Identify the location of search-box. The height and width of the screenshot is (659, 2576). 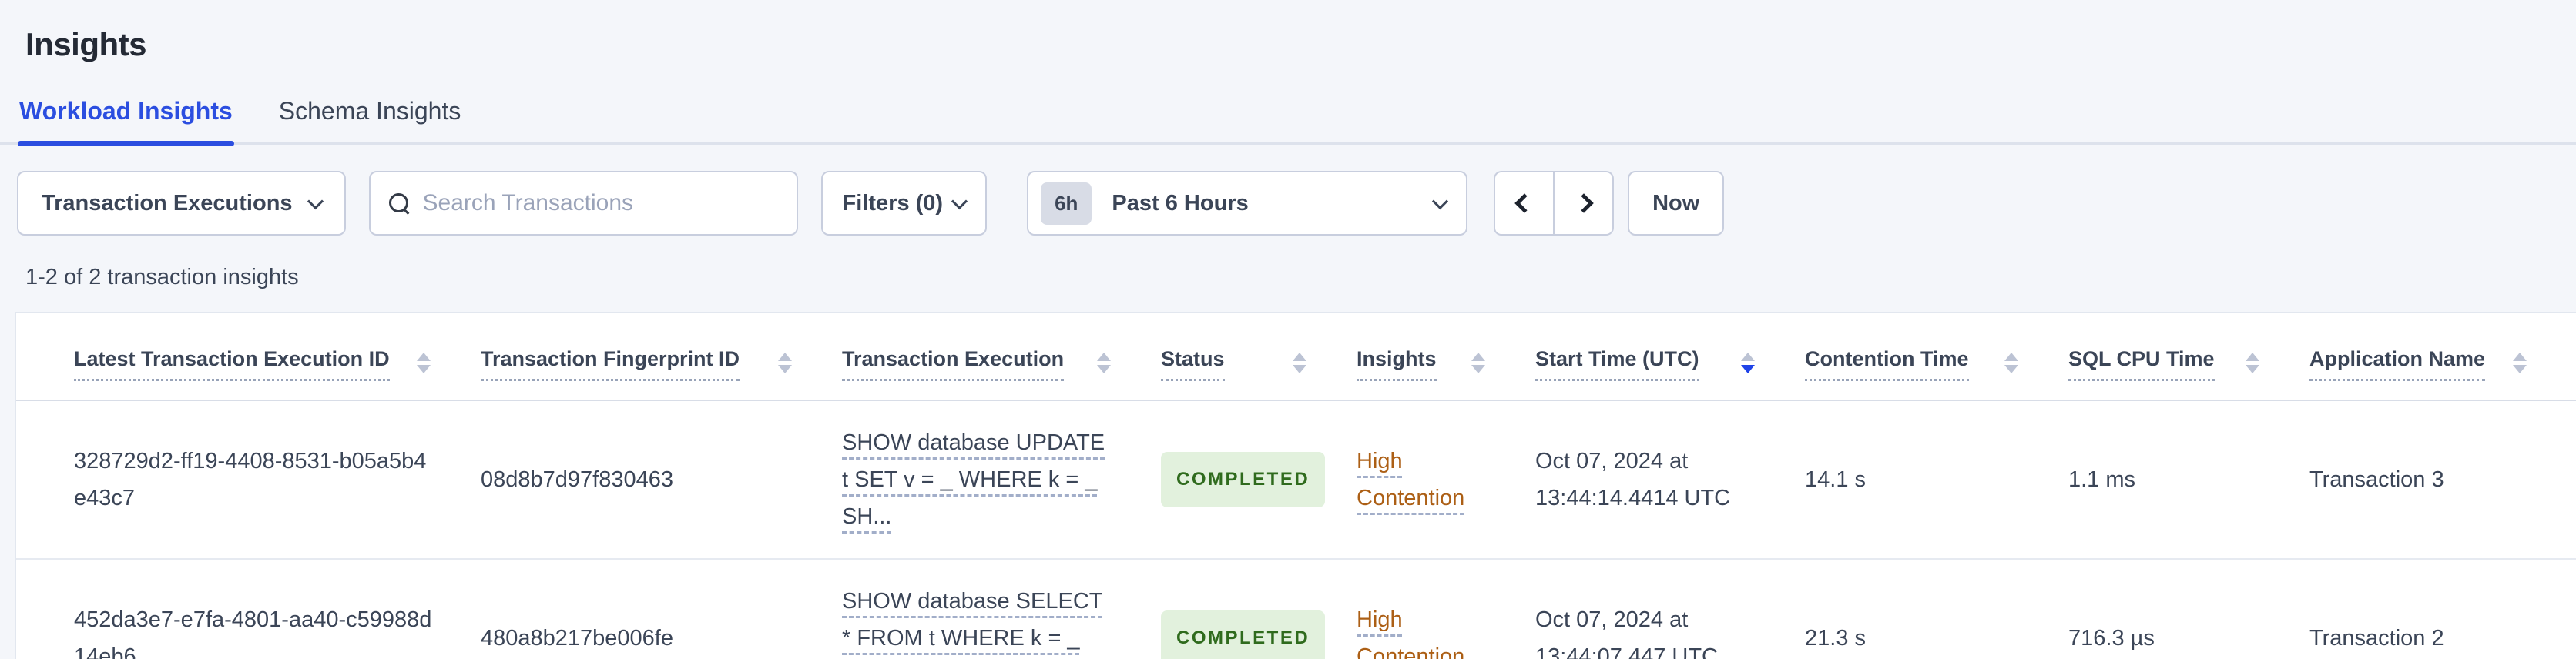
(583, 203).